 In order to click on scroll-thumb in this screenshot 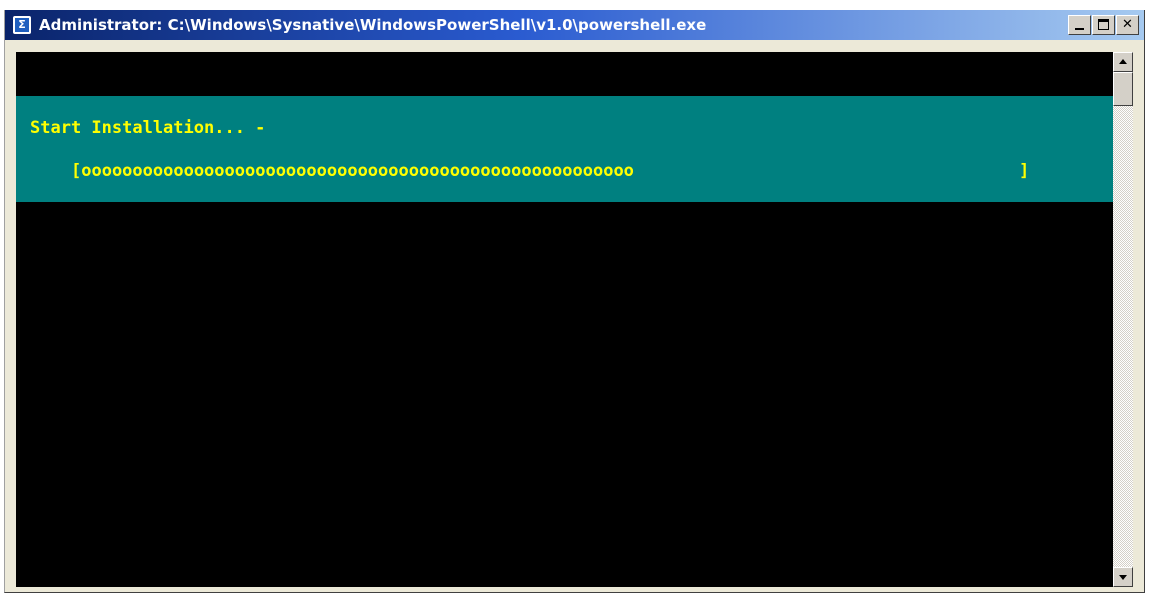, I will do `click(1123, 89)`.